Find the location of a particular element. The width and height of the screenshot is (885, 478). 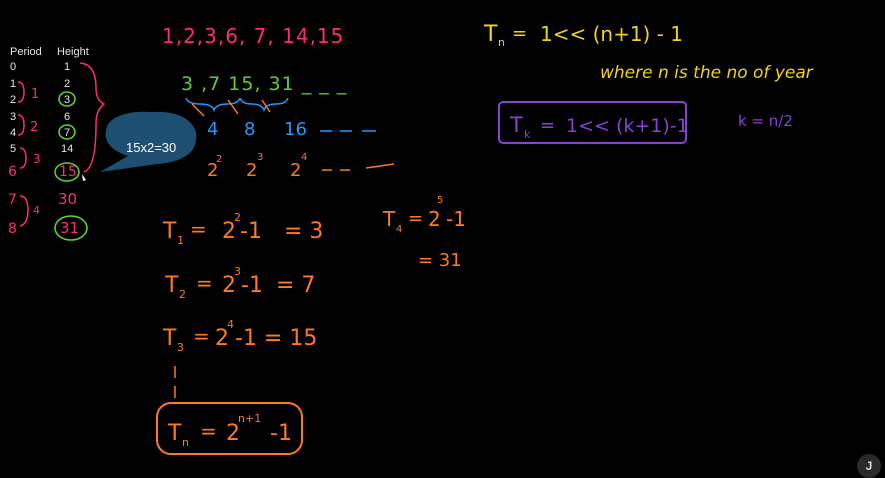

table-height: 2 is located at coordinates (67, 84).